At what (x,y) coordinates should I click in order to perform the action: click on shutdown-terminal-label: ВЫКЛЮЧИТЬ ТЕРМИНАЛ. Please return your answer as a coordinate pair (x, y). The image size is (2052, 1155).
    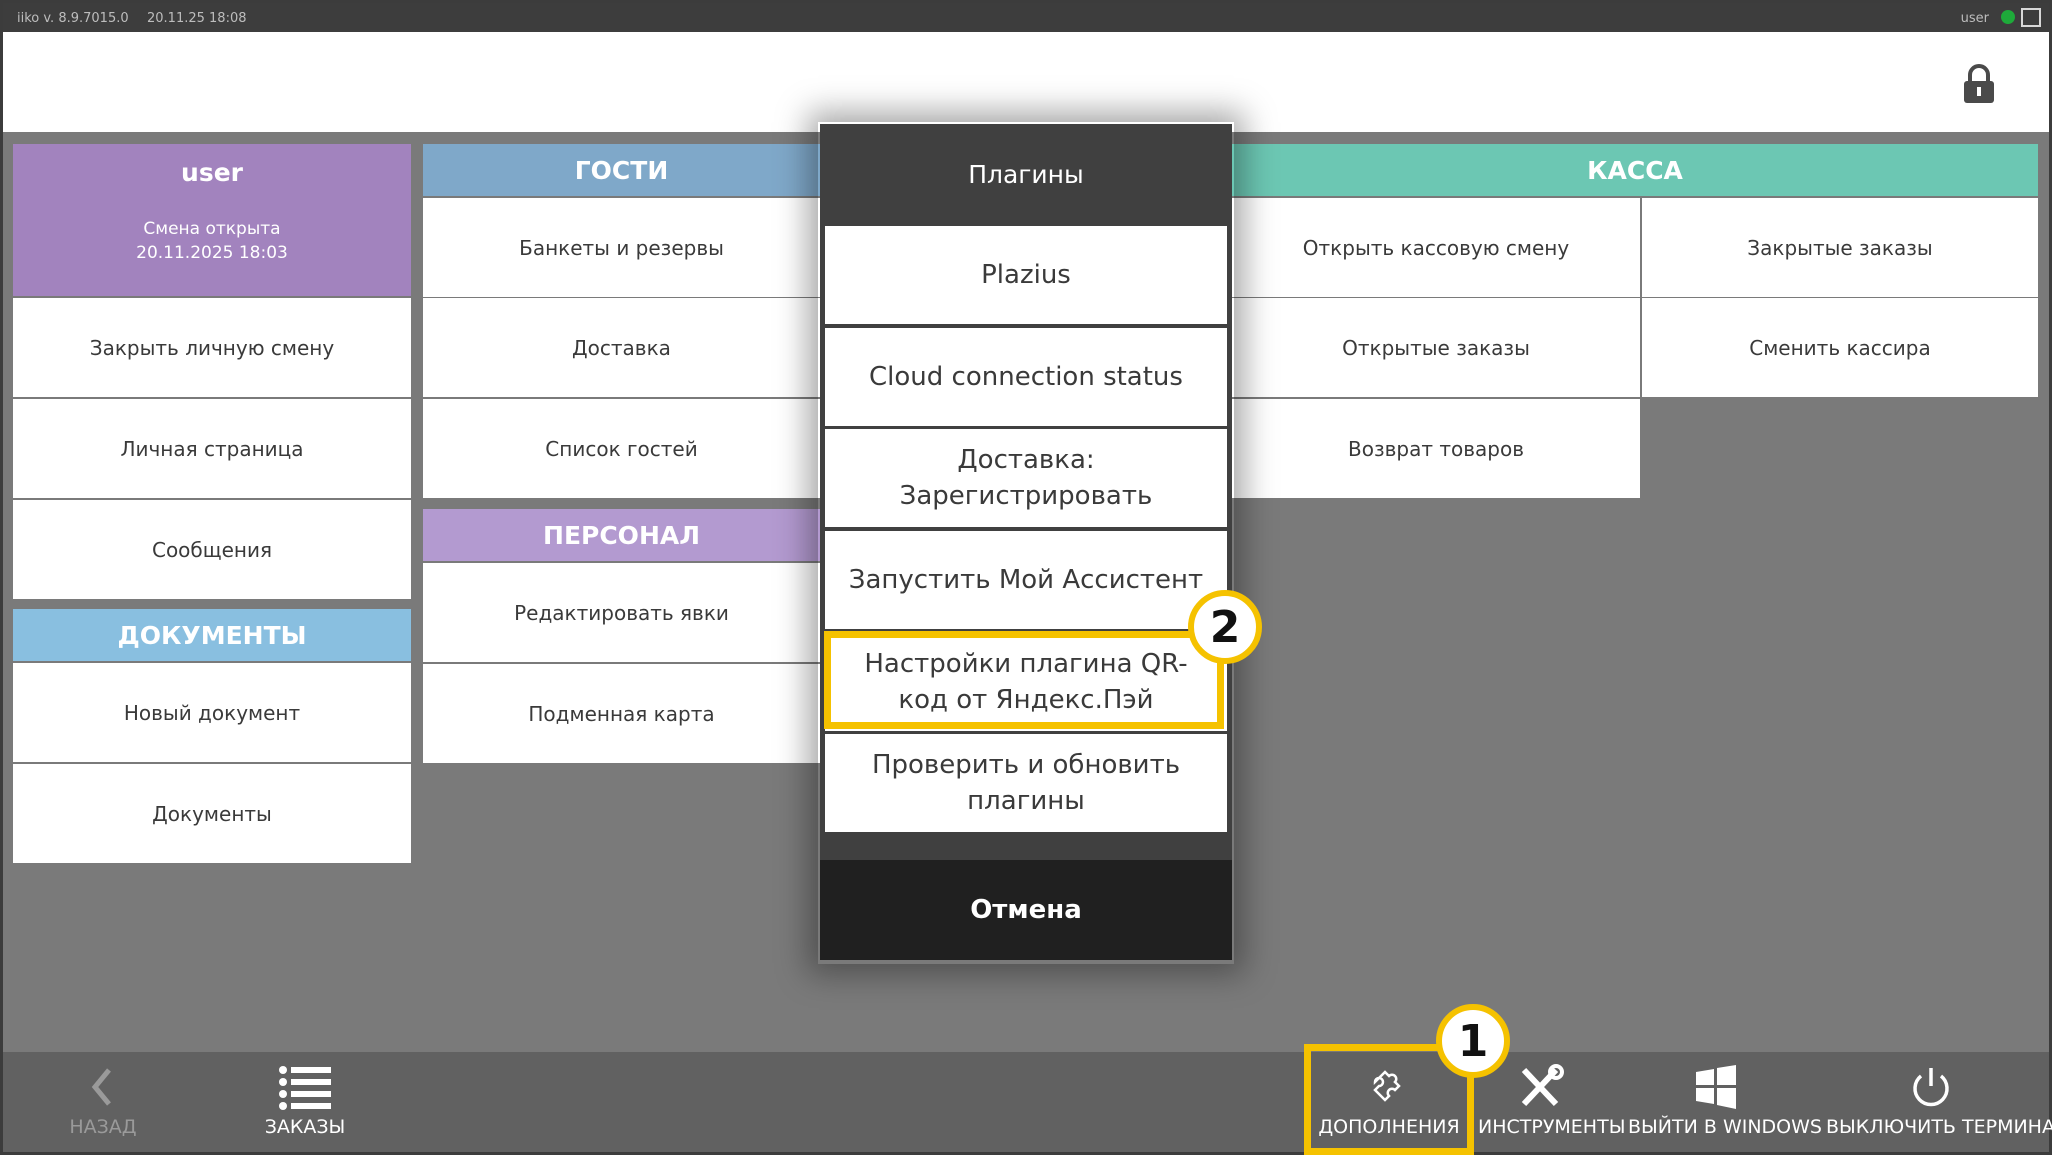
    Looking at the image, I should click on (1939, 1127).